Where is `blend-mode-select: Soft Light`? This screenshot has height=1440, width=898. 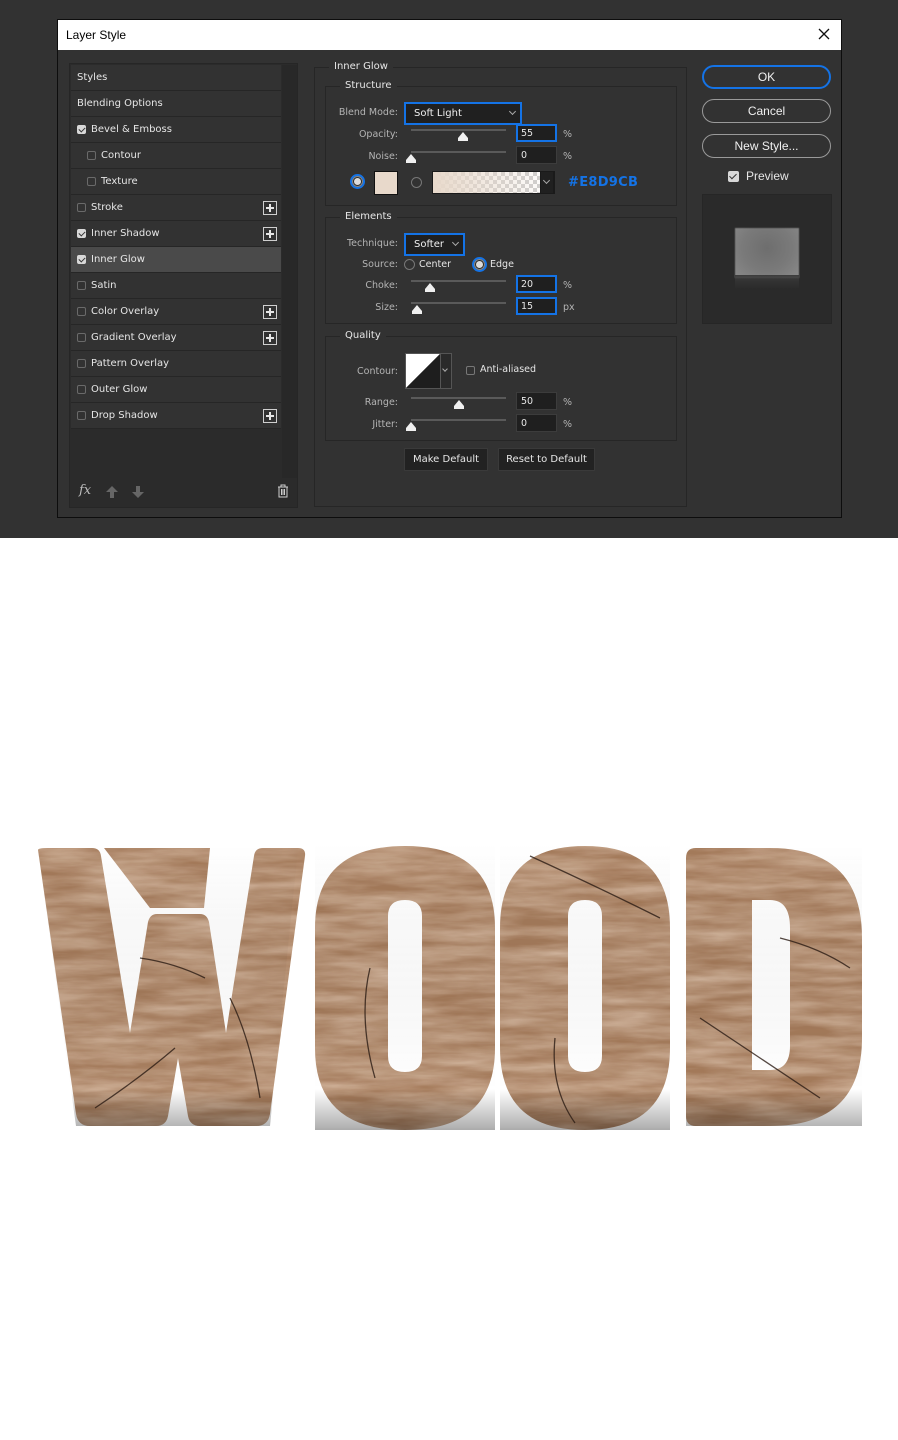 blend-mode-select: Soft Light is located at coordinates (463, 113).